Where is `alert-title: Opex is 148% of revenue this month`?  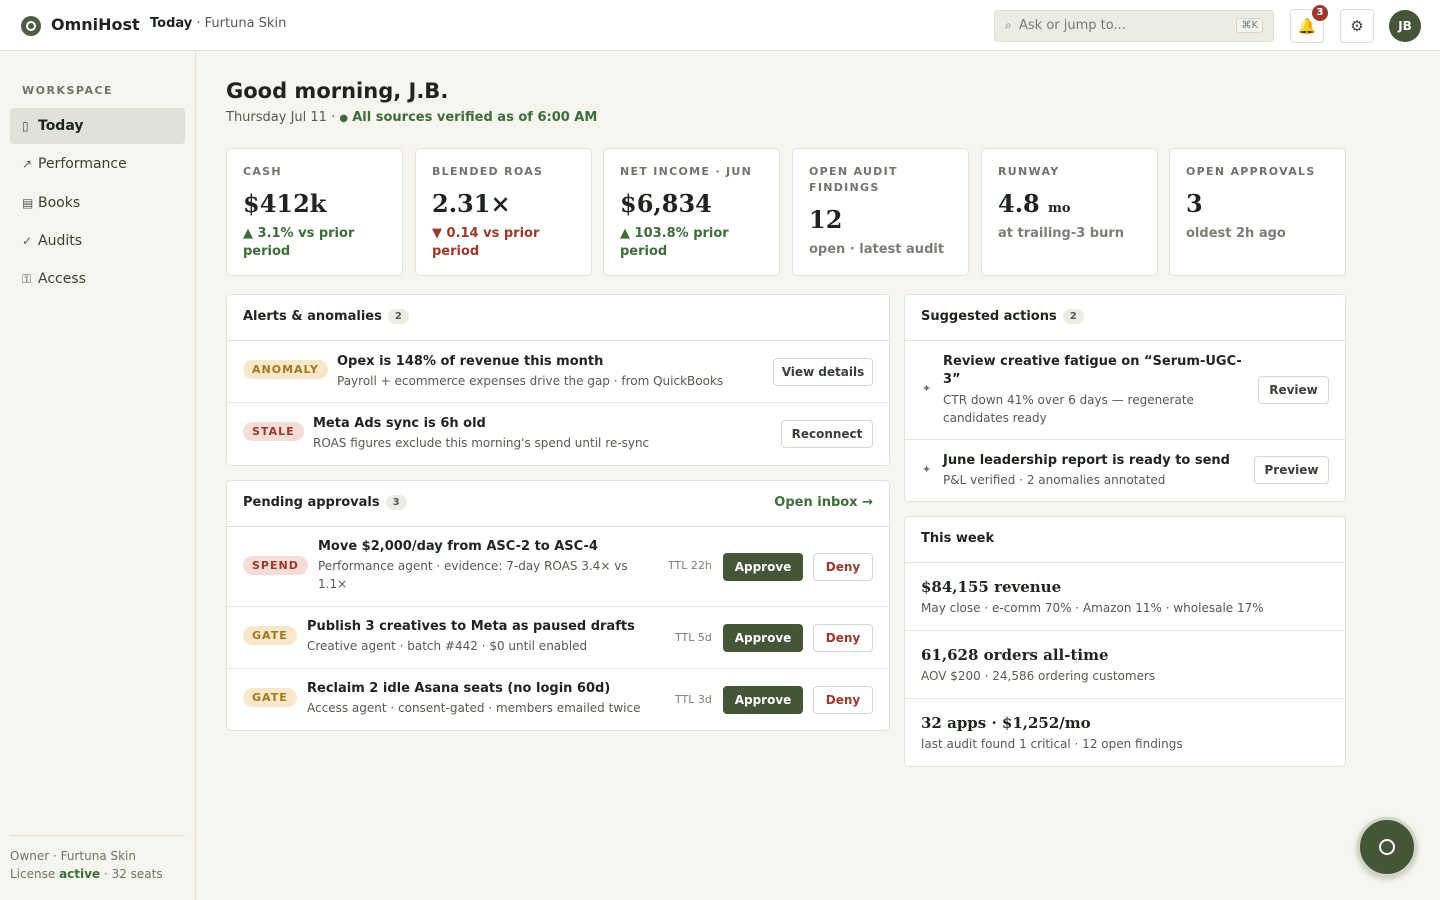
alert-title: Opex is 148% of revenue this month is located at coordinates (470, 361).